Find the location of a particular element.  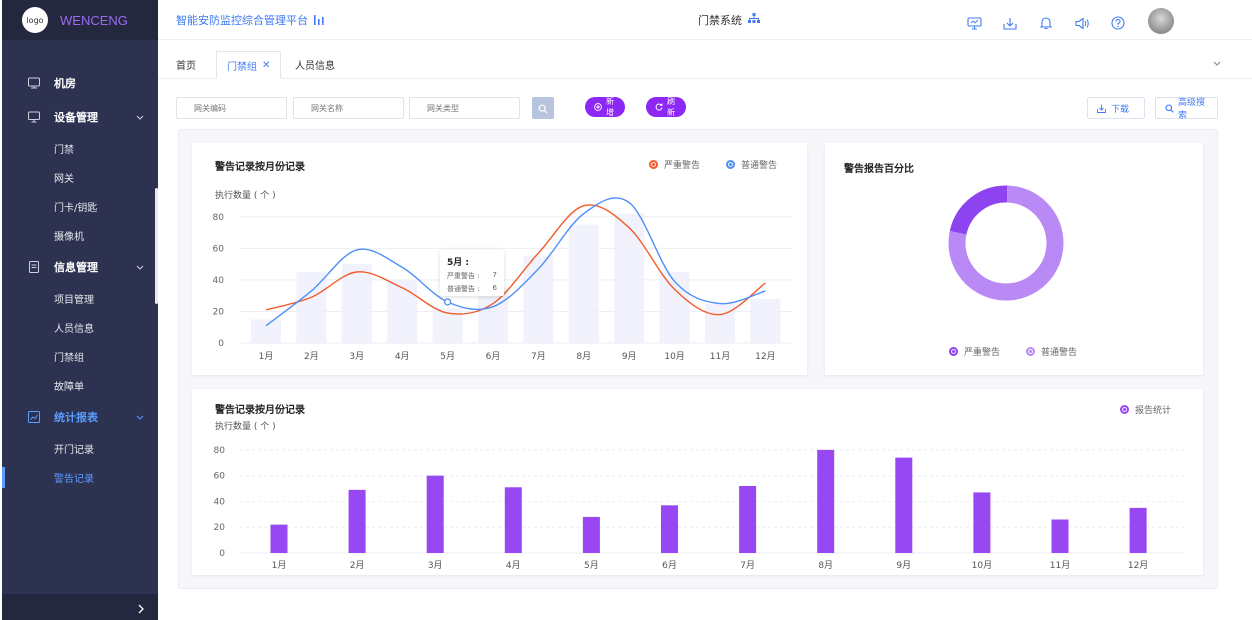

legend-severe: 严重警告 is located at coordinates (674, 164).